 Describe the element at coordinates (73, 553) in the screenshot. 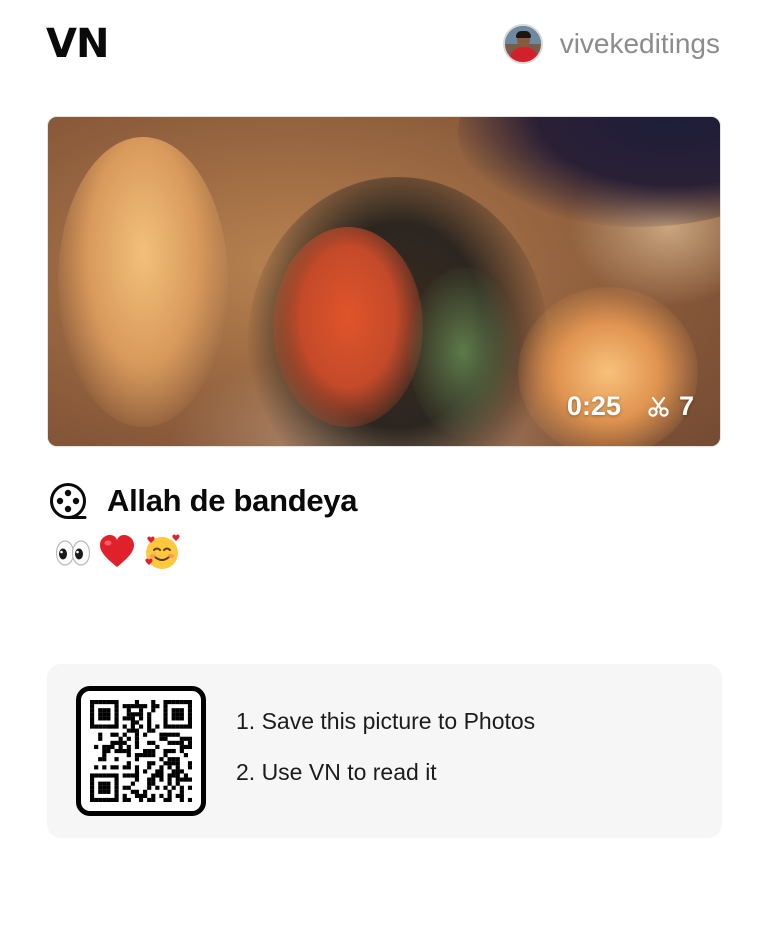

I see `eyes-emoji-icon` at that location.